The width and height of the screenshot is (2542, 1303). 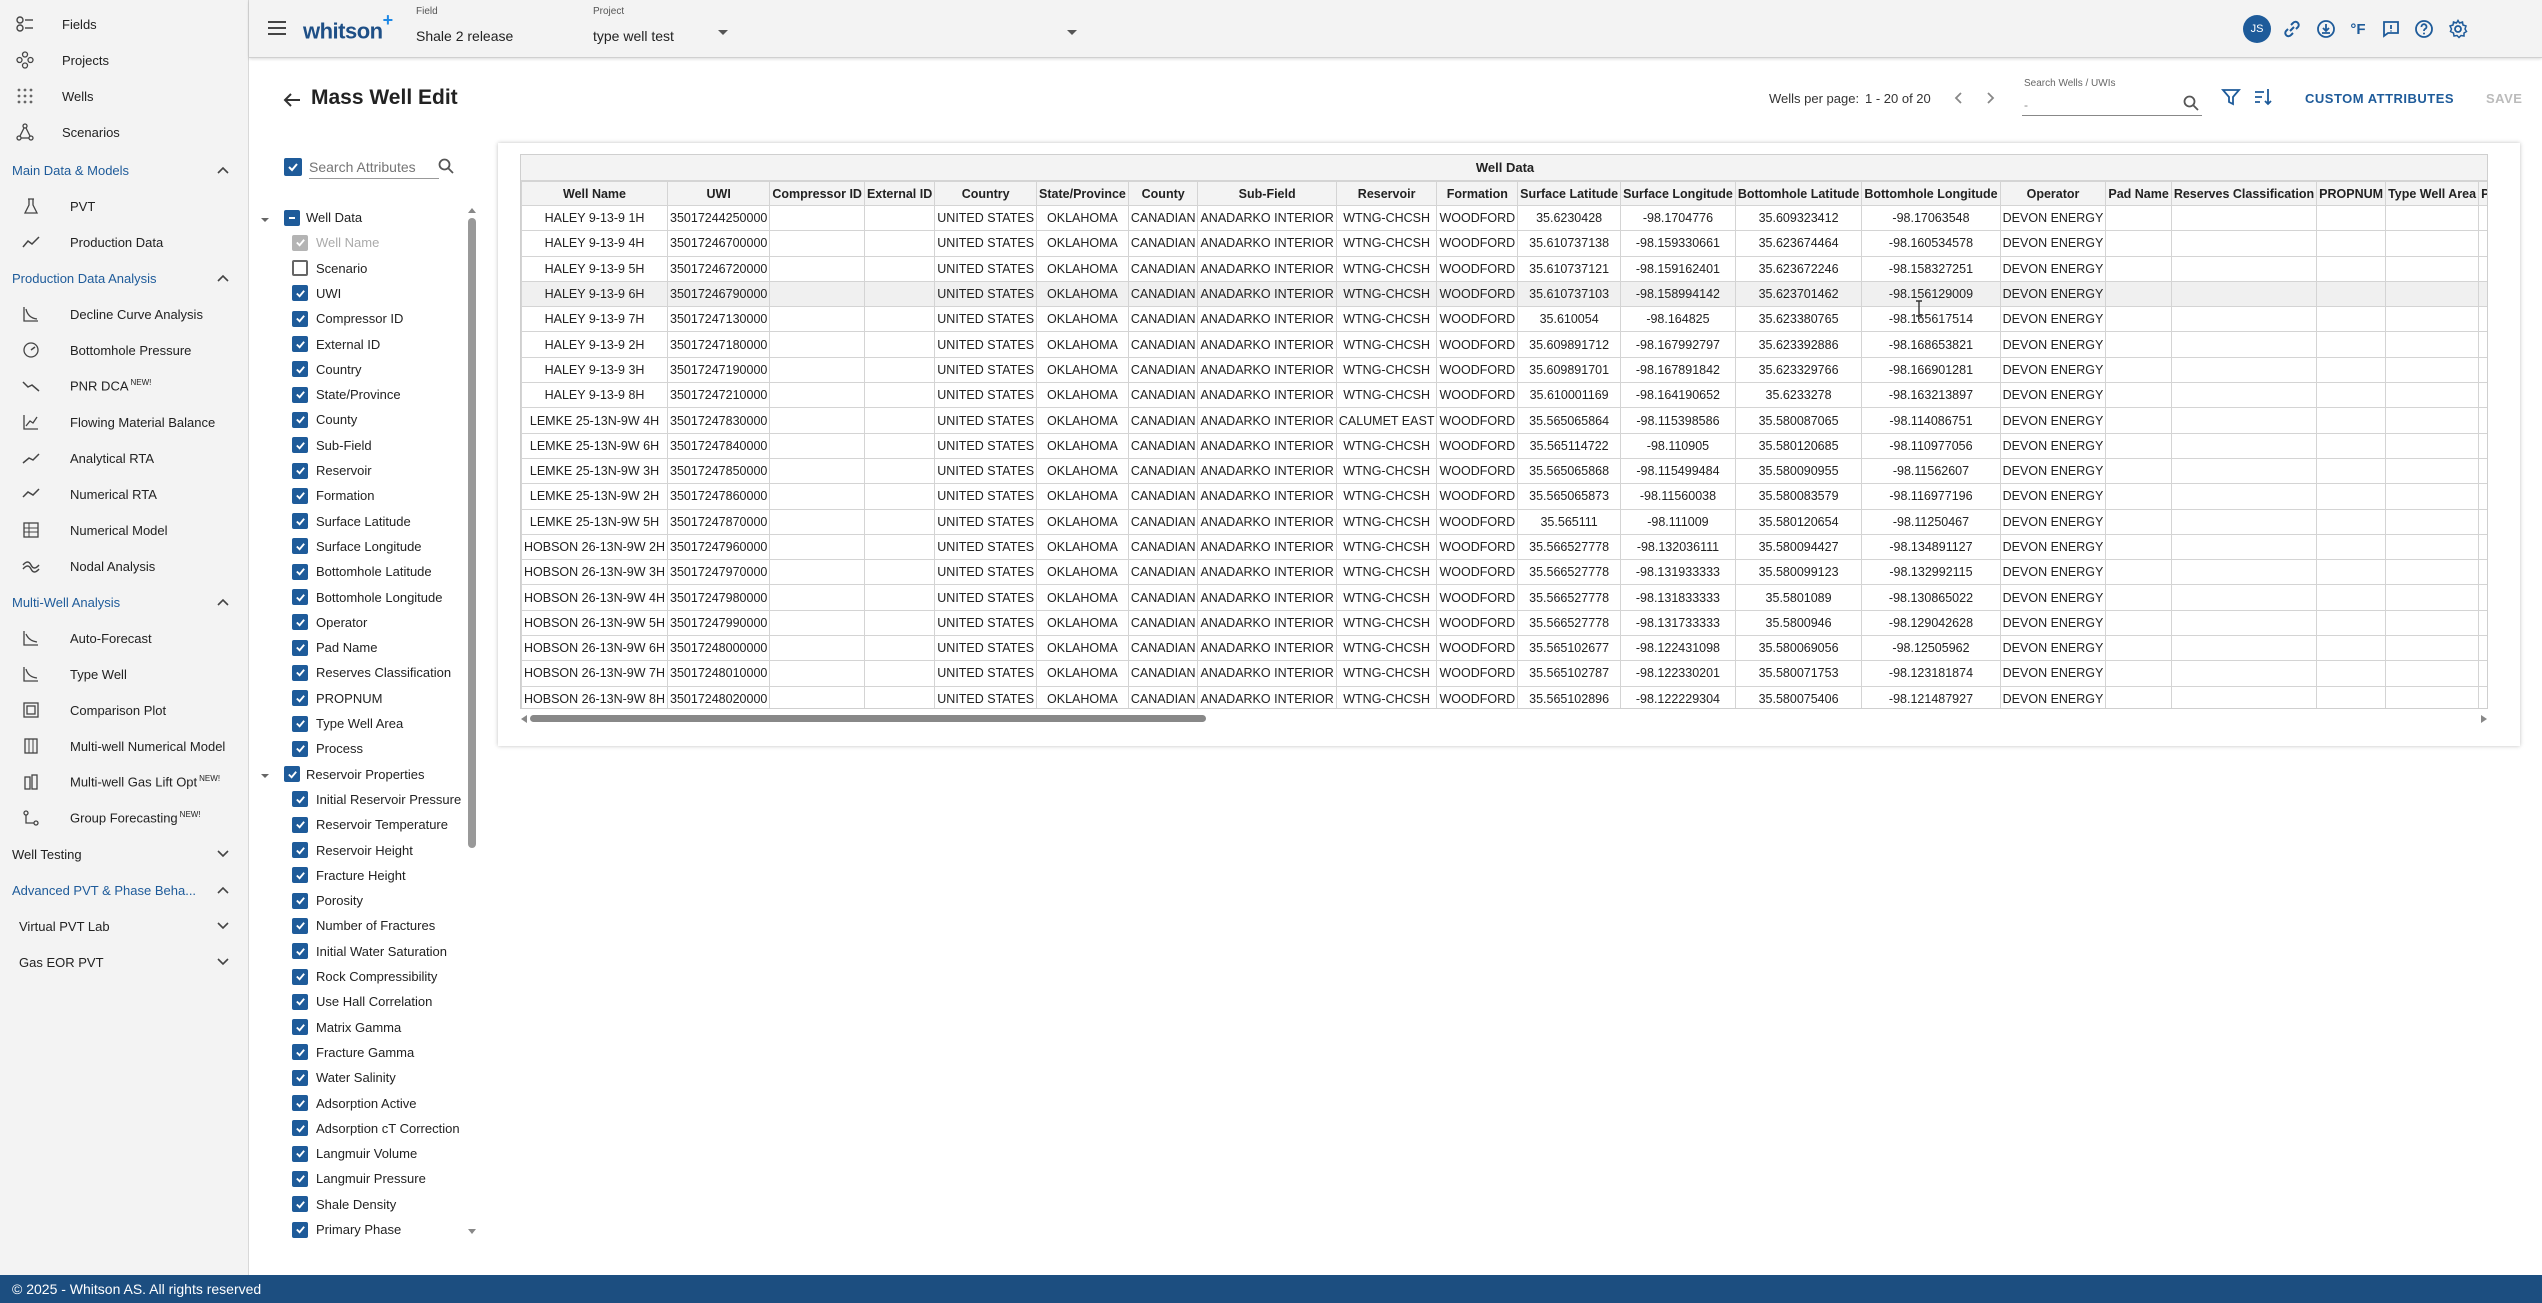 What do you see at coordinates (1678, 420) in the screenshot?
I see `table-cell: -98.115398586` at bounding box center [1678, 420].